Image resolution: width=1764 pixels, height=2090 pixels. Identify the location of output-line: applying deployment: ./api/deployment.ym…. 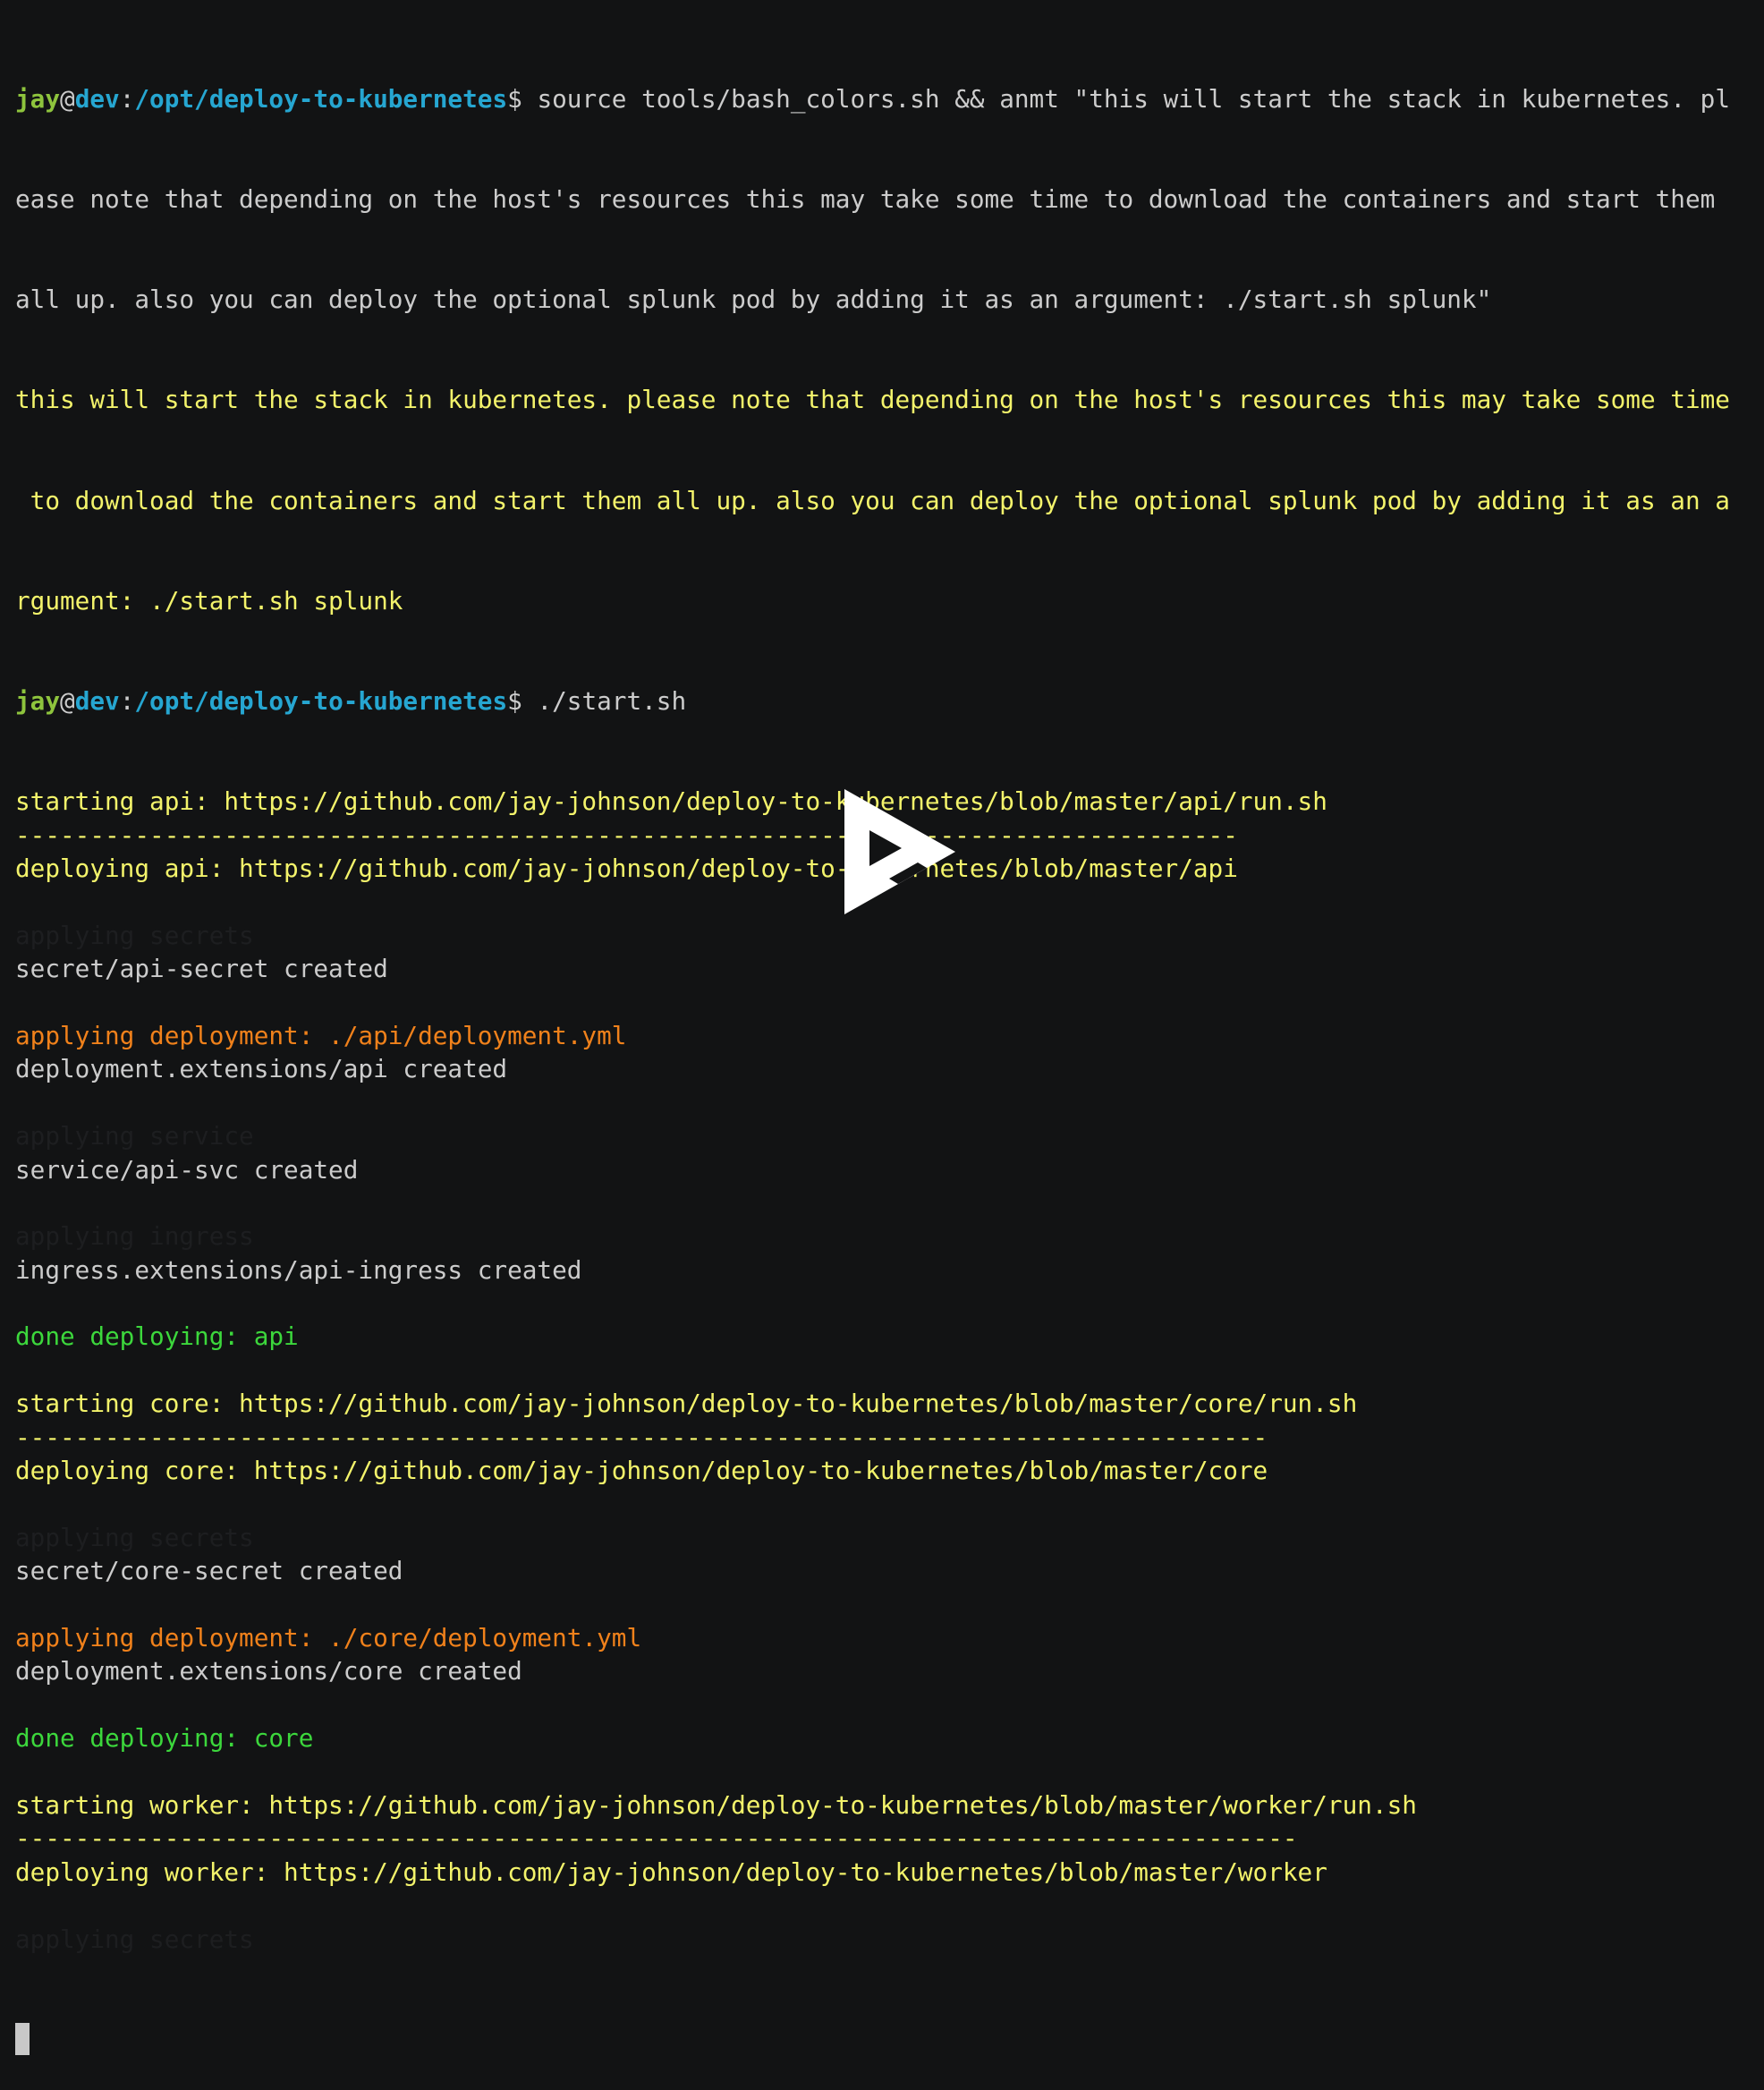
(321, 1035).